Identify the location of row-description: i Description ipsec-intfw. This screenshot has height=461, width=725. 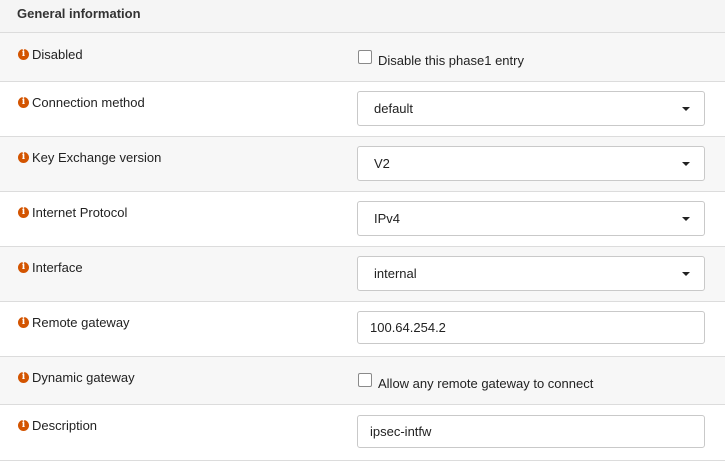
(362, 433).